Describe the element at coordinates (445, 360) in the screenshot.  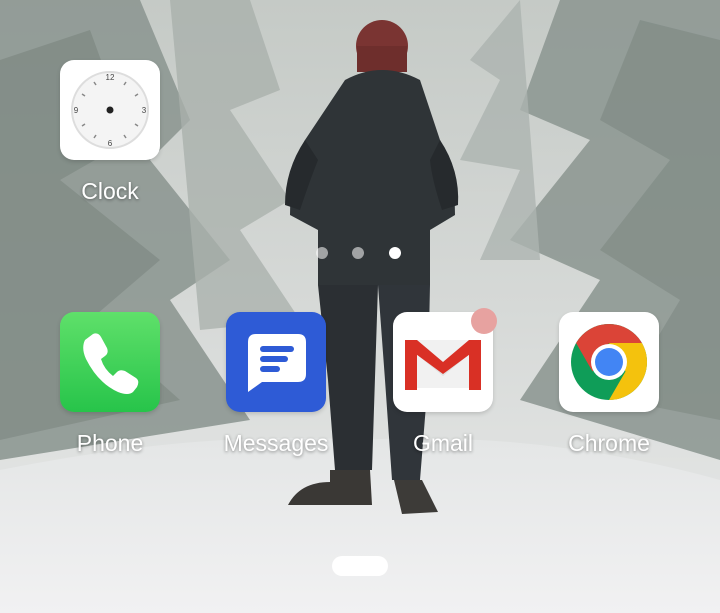
I see `gmail-icon` at that location.